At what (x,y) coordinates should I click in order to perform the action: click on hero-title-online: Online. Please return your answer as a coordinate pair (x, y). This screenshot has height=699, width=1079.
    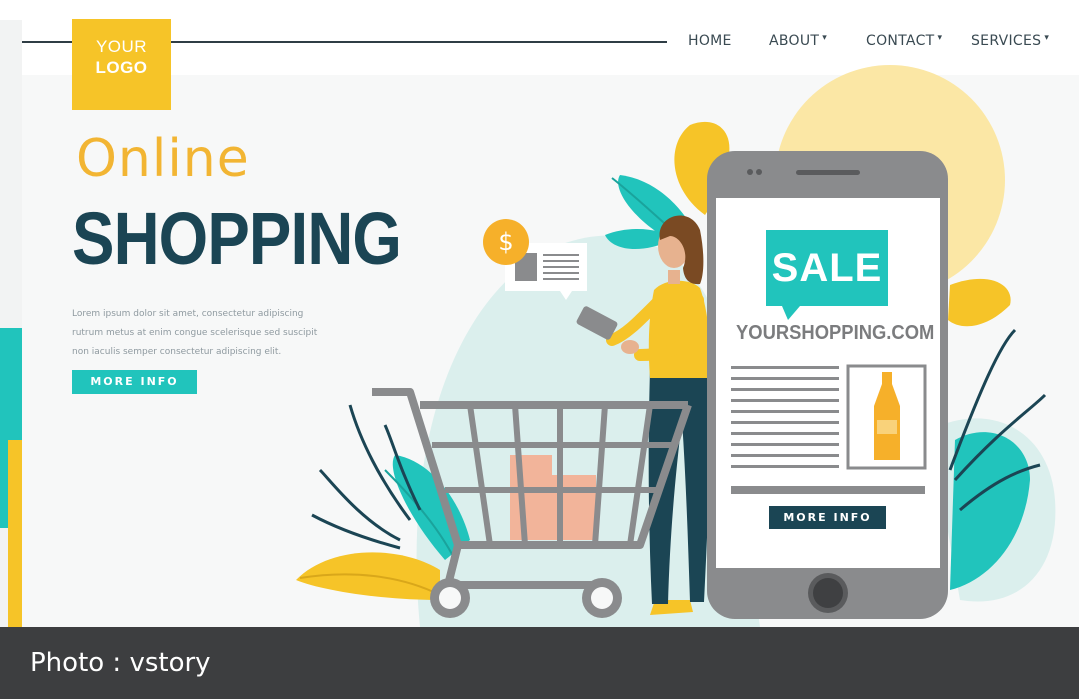
    Looking at the image, I should click on (163, 159).